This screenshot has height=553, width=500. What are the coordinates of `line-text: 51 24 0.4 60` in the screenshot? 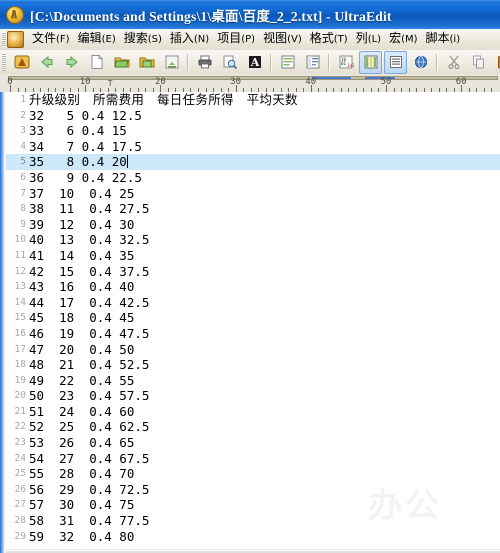 It's located at (81, 412).